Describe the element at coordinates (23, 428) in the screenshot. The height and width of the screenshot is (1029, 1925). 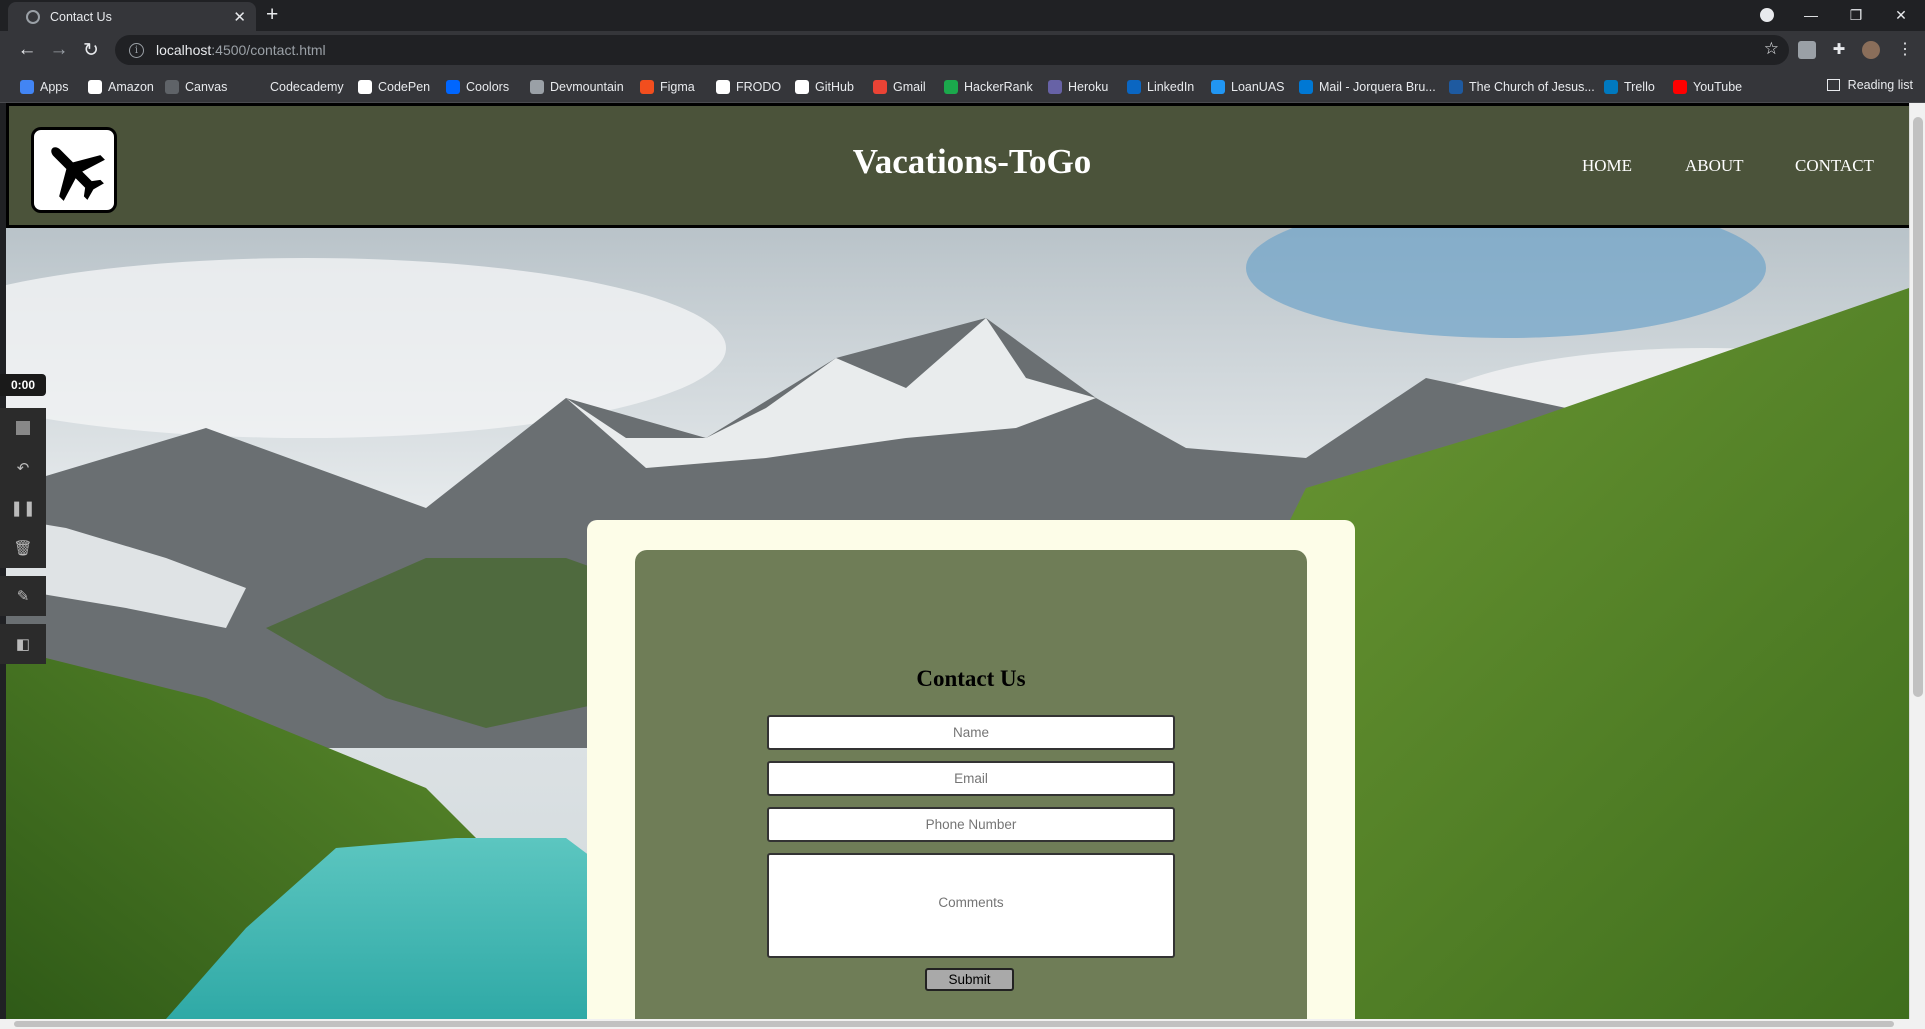
I see `stop-recording-button` at that location.